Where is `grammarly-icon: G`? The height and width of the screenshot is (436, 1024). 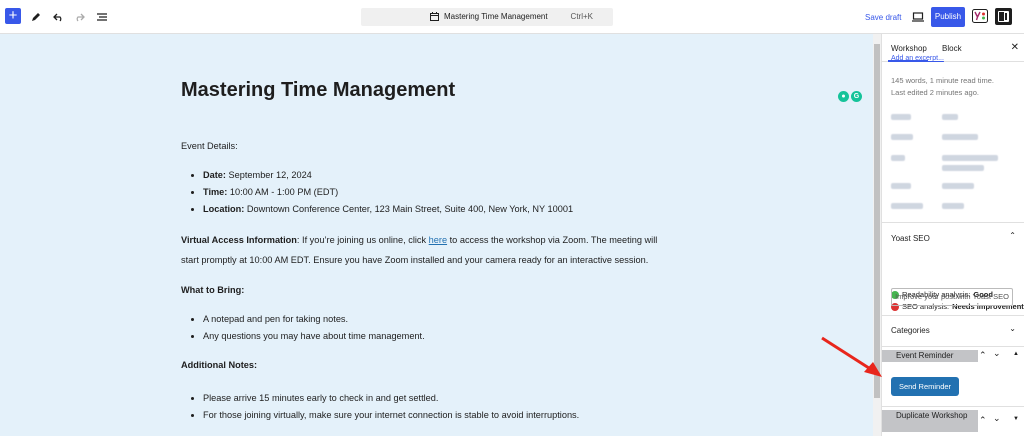
grammarly-icon: G is located at coordinates (856, 96).